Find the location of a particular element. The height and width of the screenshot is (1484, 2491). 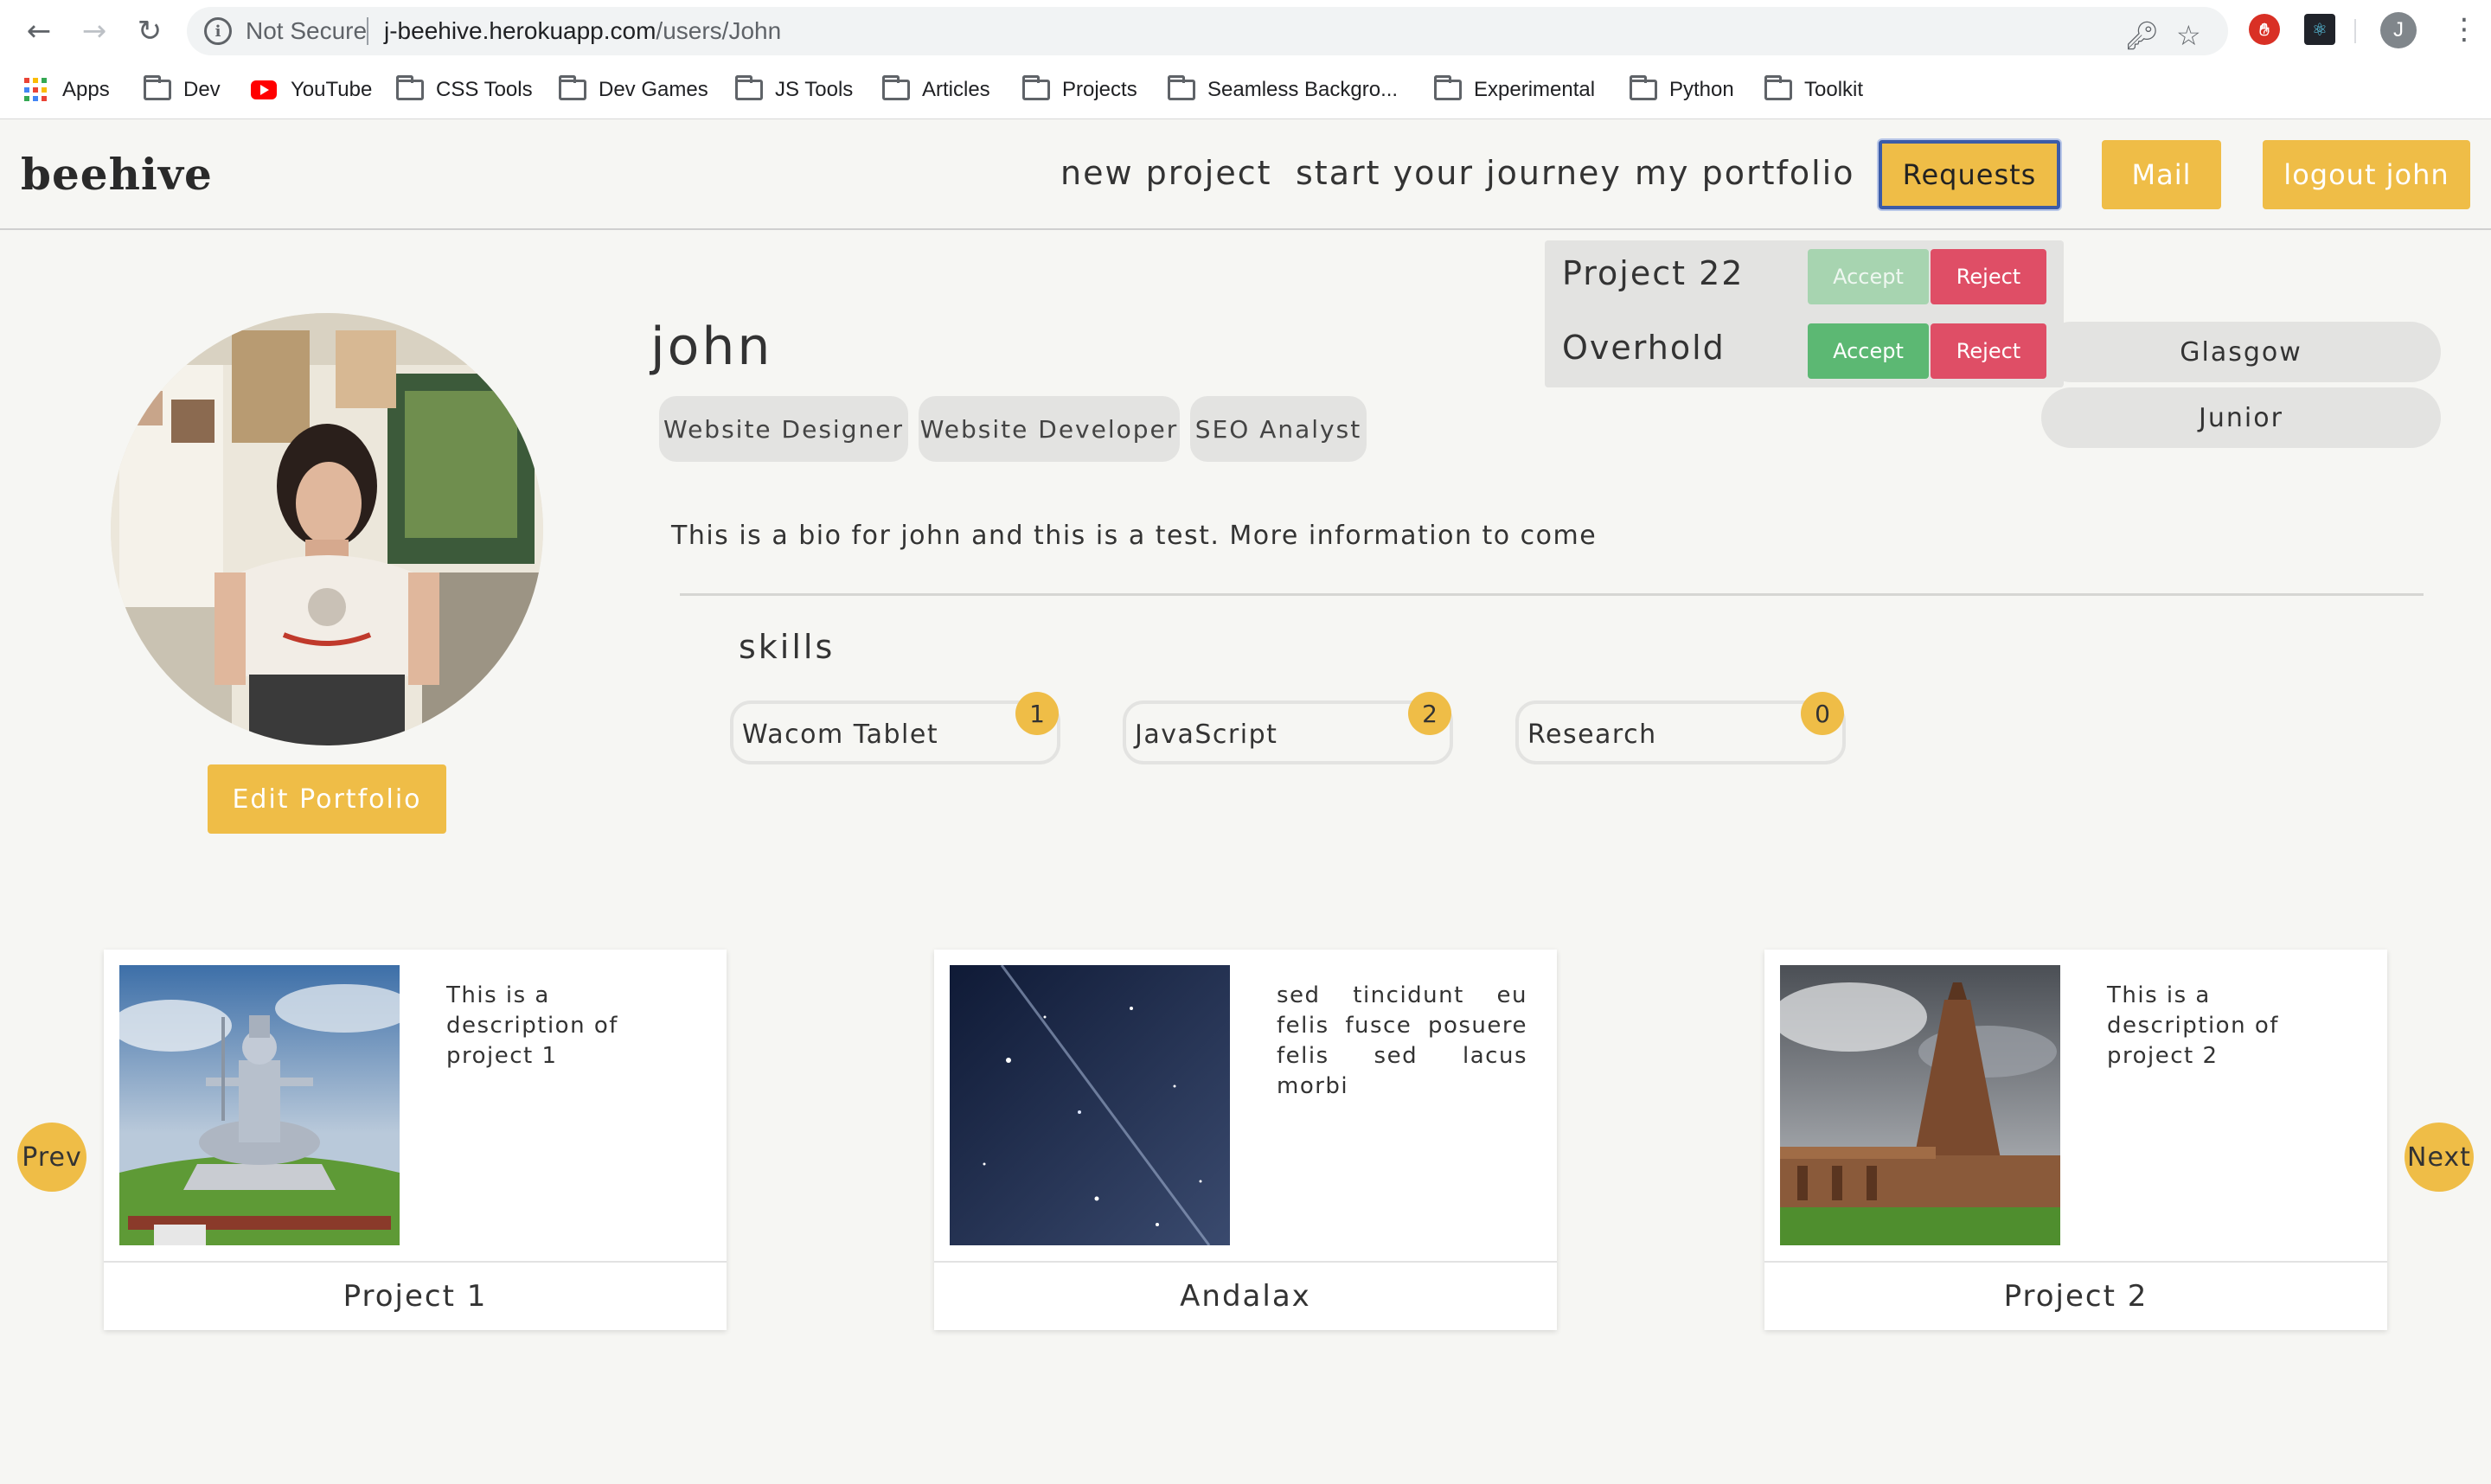

bookmark-toolkit: Toolkit is located at coordinates (1814, 90).